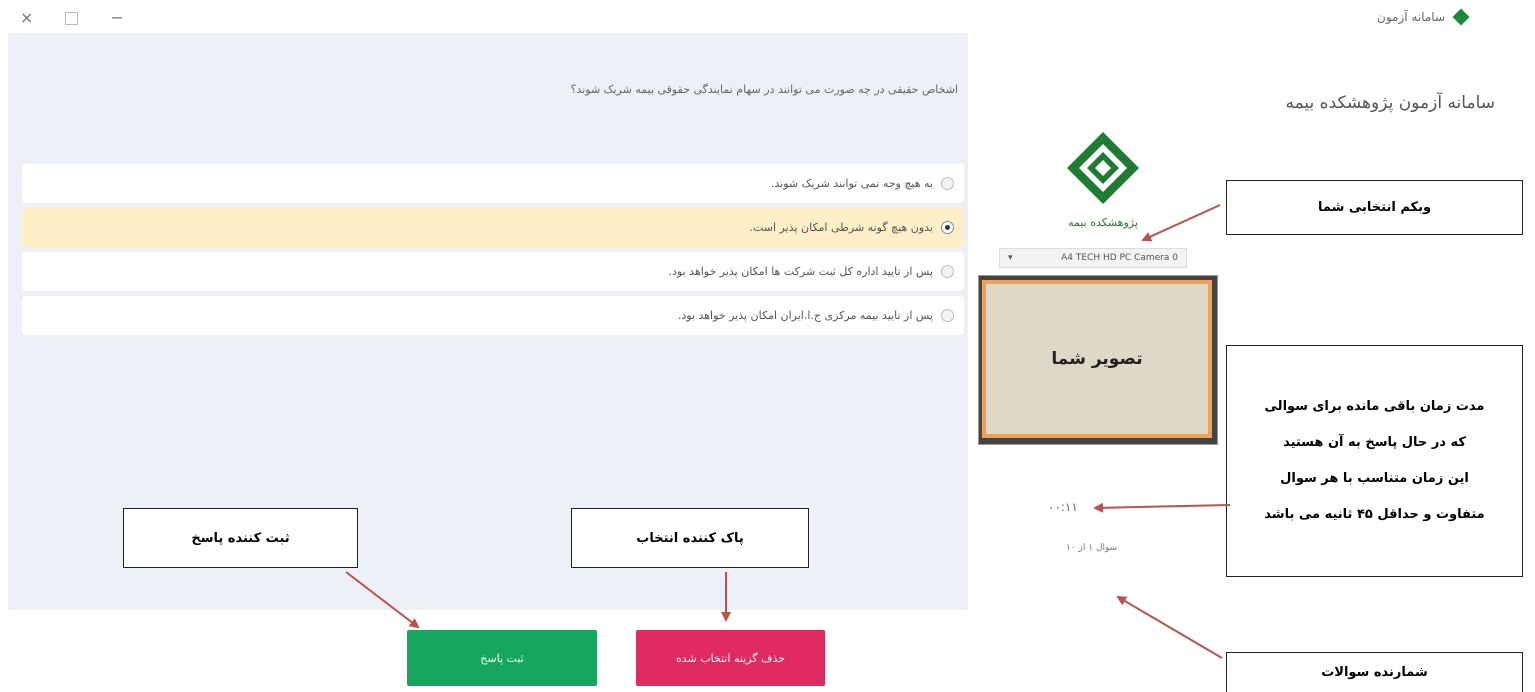  I want to click on window-controls: × −, so click(72, 18).